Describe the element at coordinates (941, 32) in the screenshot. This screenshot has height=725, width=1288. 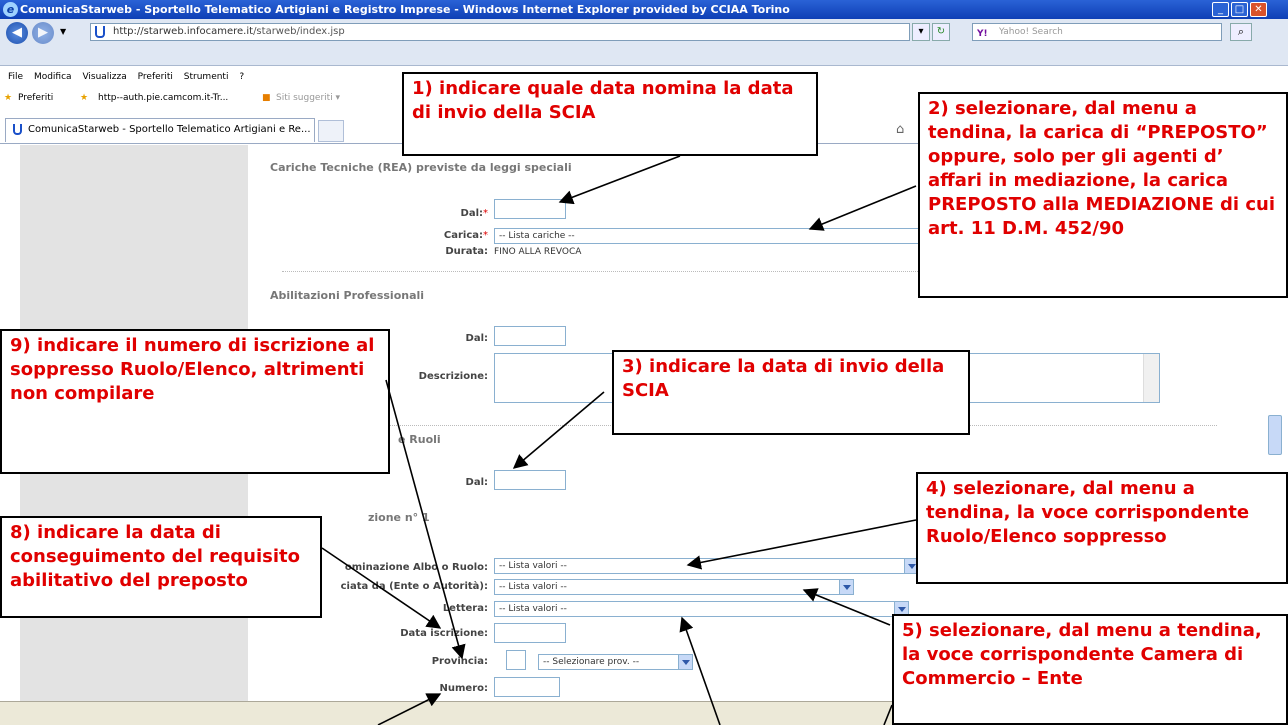
I see `refresh-icon: ↻` at that location.